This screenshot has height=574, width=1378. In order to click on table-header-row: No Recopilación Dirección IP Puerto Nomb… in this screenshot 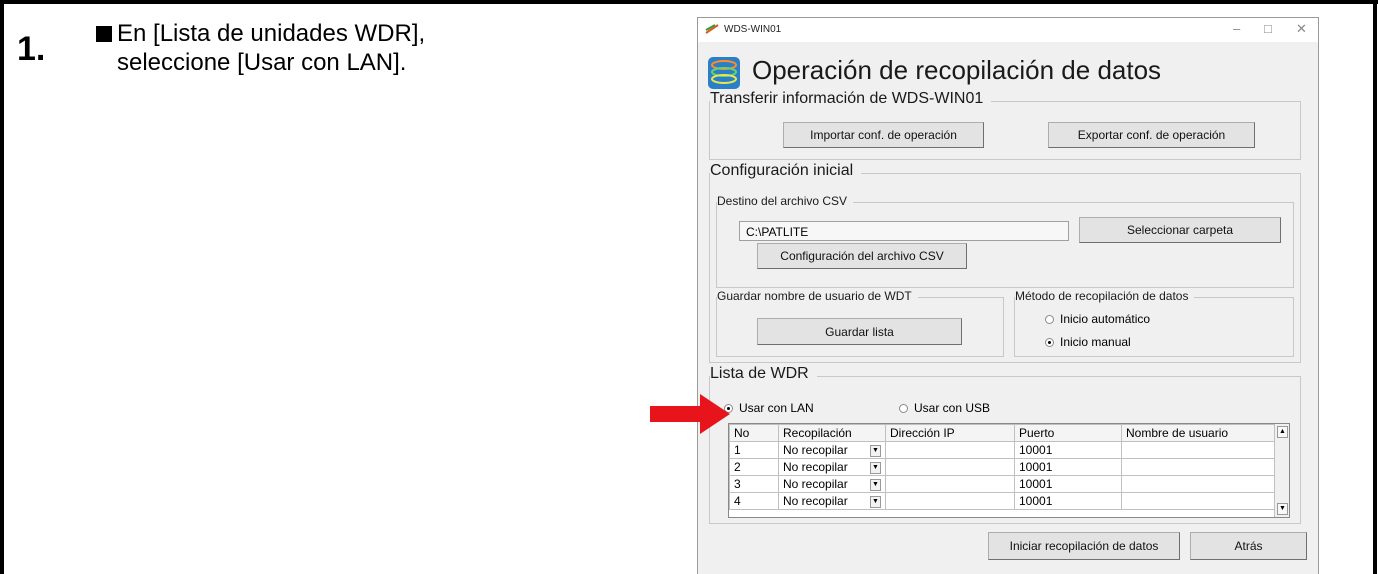, I will do `click(1004, 433)`.